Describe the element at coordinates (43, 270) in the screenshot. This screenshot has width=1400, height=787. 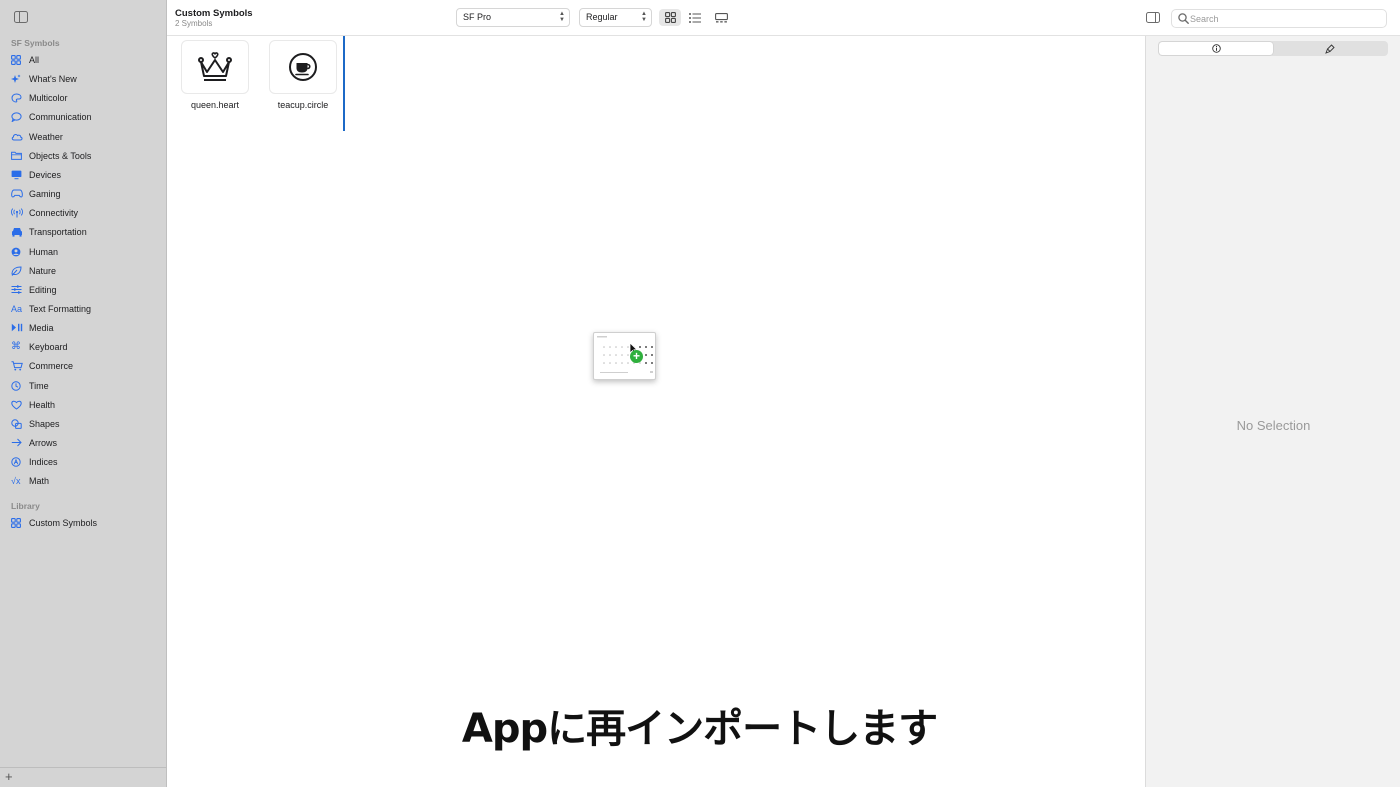
I see `sidebar-item-label: Nature` at that location.